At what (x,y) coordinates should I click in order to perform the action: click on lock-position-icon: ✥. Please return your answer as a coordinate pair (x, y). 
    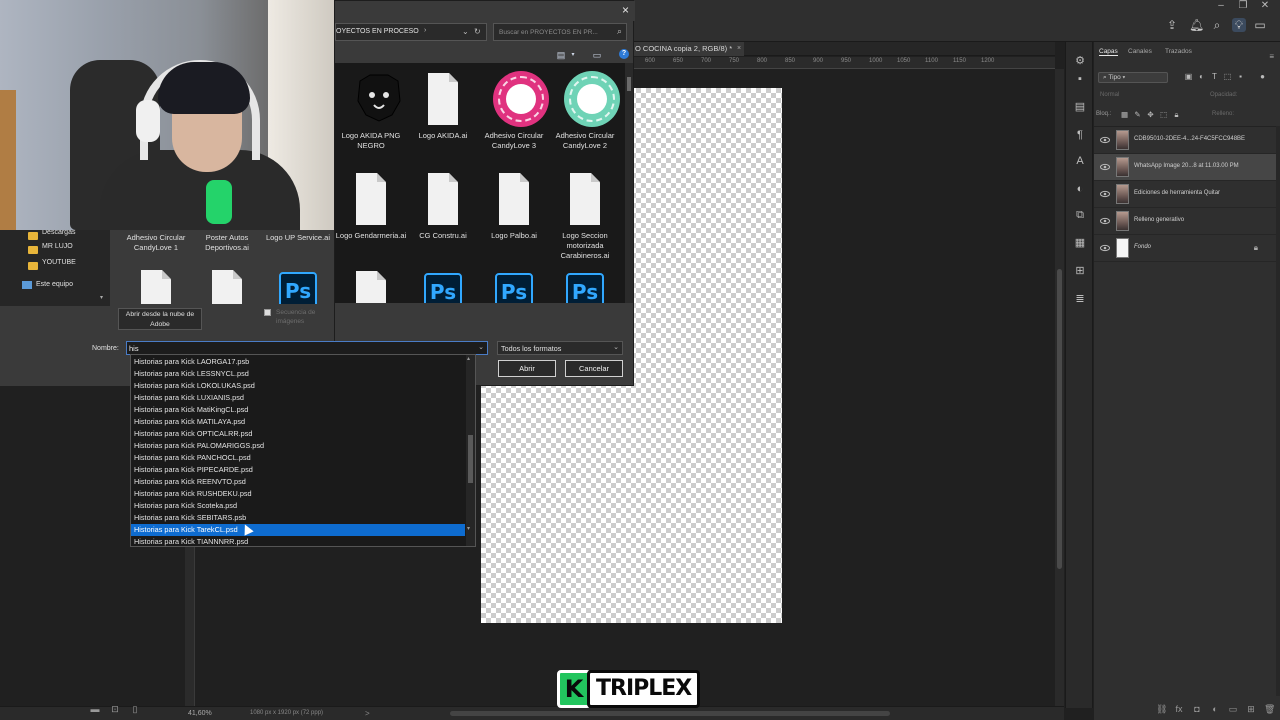
    Looking at the image, I should click on (1150, 115).